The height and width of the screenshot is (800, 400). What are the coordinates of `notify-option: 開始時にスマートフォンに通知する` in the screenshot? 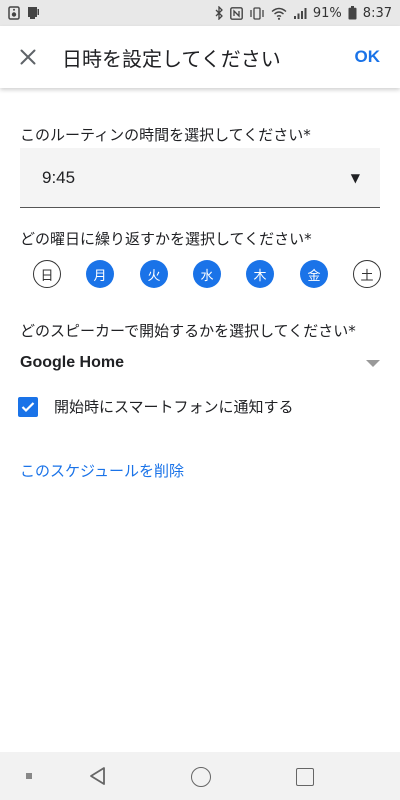 It's located at (156, 406).